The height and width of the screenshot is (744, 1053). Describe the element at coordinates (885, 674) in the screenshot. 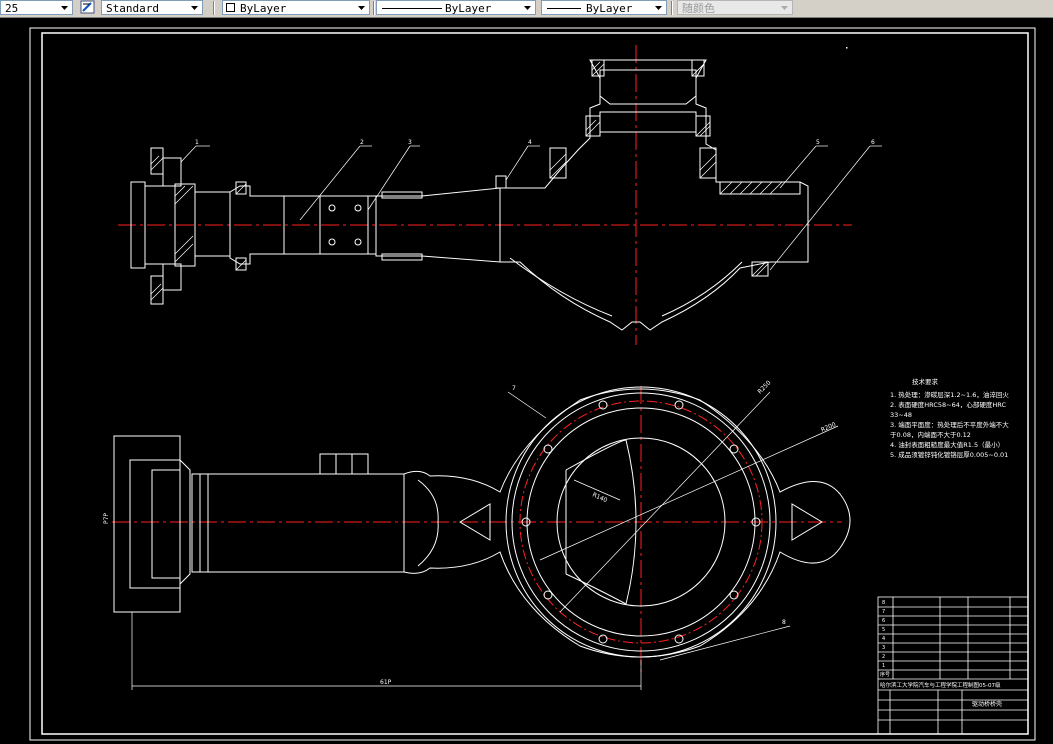

I see `row-label: 序号` at that location.